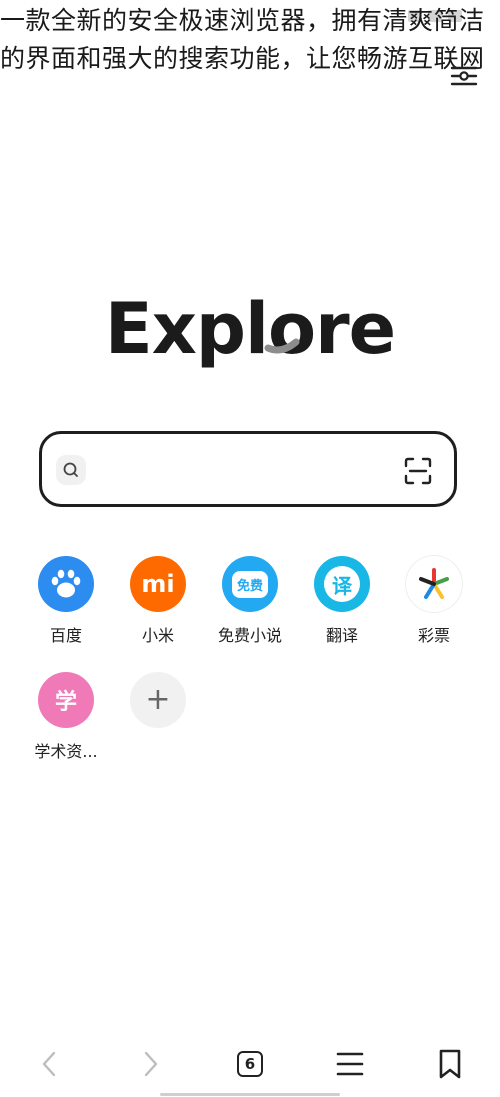 Image resolution: width=500 pixels, height=1097 pixels. What do you see at coordinates (242, 39) in the screenshot?
I see `overlay-caption: 一款全新的安全极速浏览器，拥有清爽简洁的界面和强大的搜索功能，让您畅游互联网` at bounding box center [242, 39].